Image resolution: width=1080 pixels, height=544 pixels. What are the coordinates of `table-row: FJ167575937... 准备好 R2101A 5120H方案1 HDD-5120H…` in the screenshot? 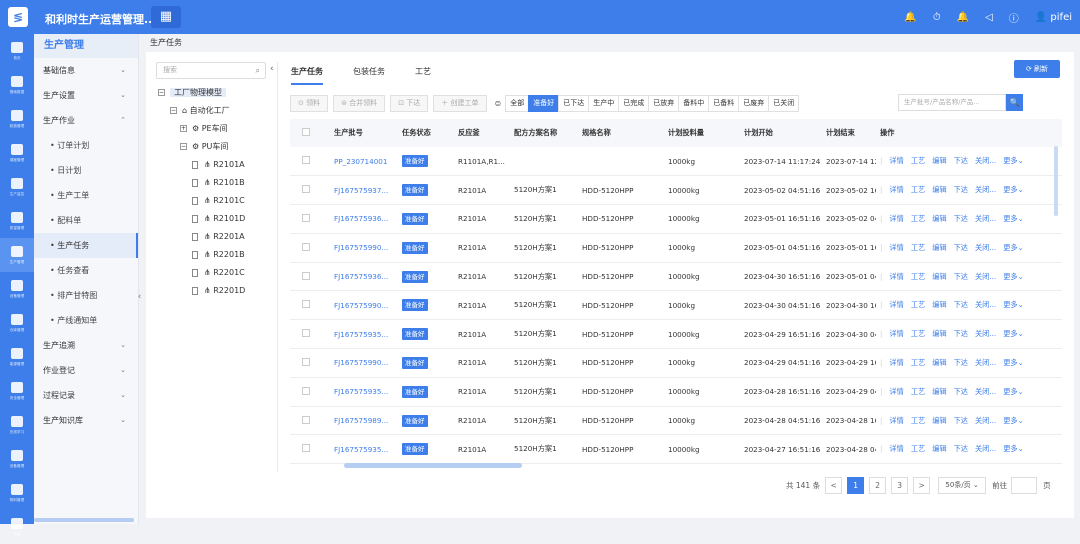 It's located at (676, 190).